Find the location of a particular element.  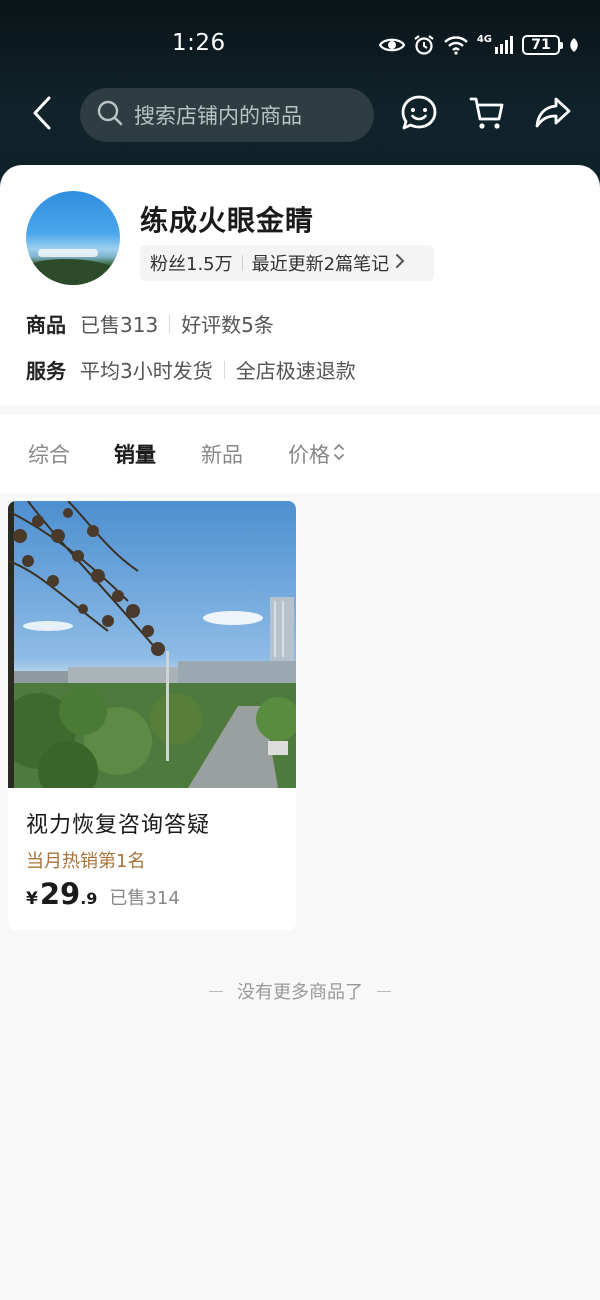

cart-button is located at coordinates (487, 115).